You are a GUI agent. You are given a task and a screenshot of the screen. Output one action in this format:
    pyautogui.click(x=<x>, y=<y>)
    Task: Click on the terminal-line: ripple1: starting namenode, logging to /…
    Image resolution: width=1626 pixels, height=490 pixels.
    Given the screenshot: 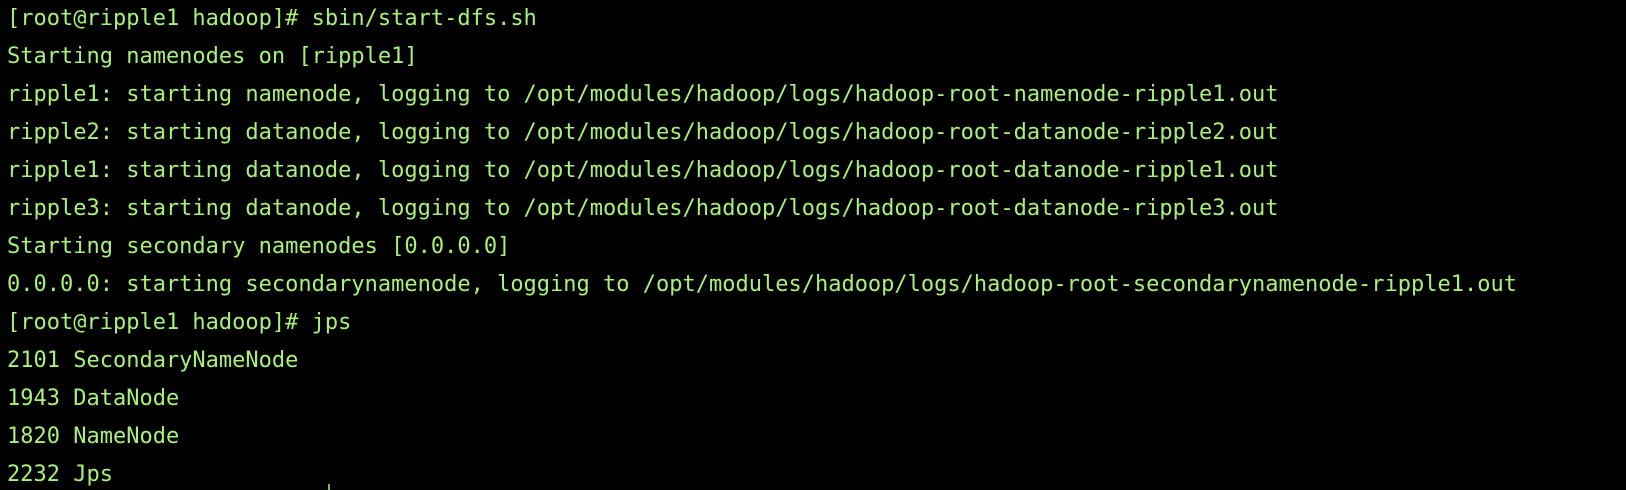 What is the action you would take?
    pyautogui.click(x=643, y=94)
    